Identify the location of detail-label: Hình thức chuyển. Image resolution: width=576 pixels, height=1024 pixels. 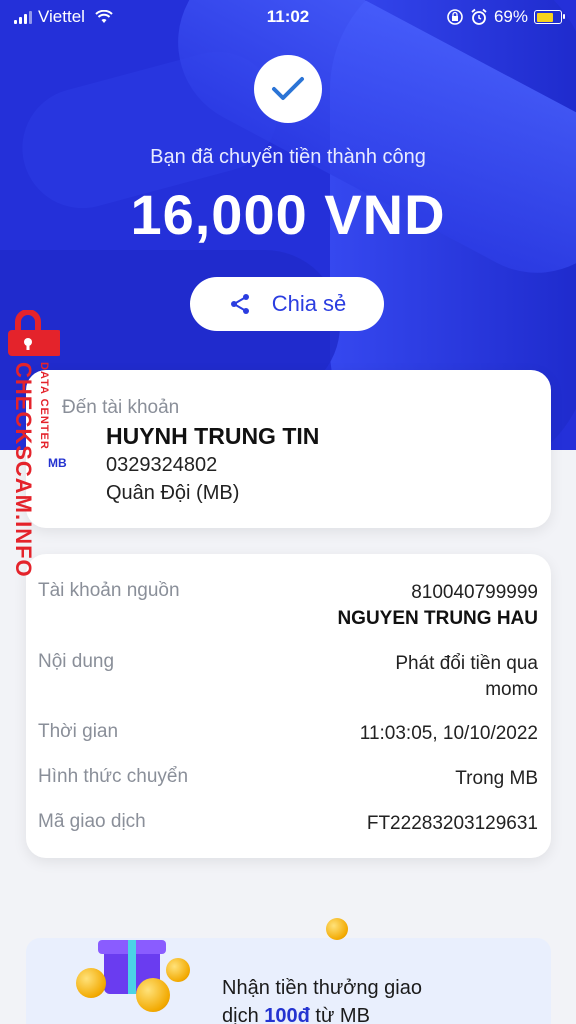
(113, 776).